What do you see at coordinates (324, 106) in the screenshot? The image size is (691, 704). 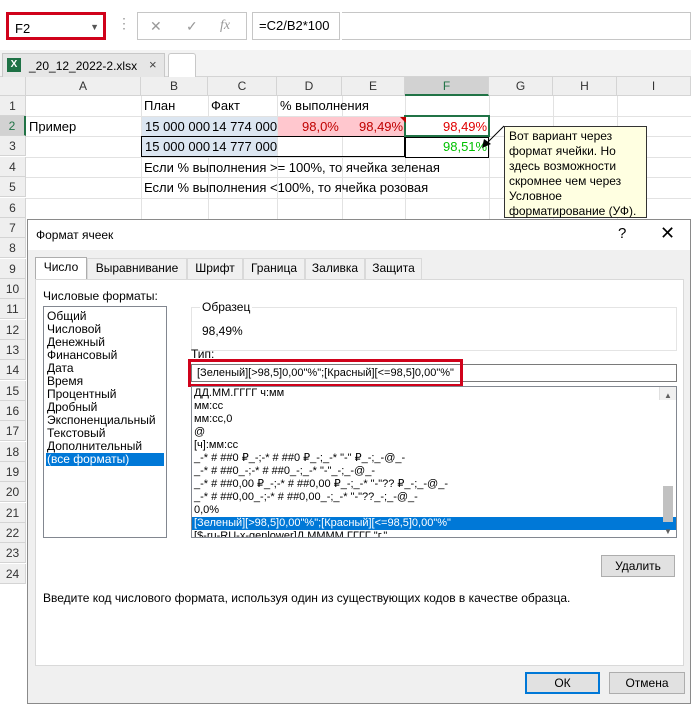 I see `cell-d1: % выполнения` at bounding box center [324, 106].